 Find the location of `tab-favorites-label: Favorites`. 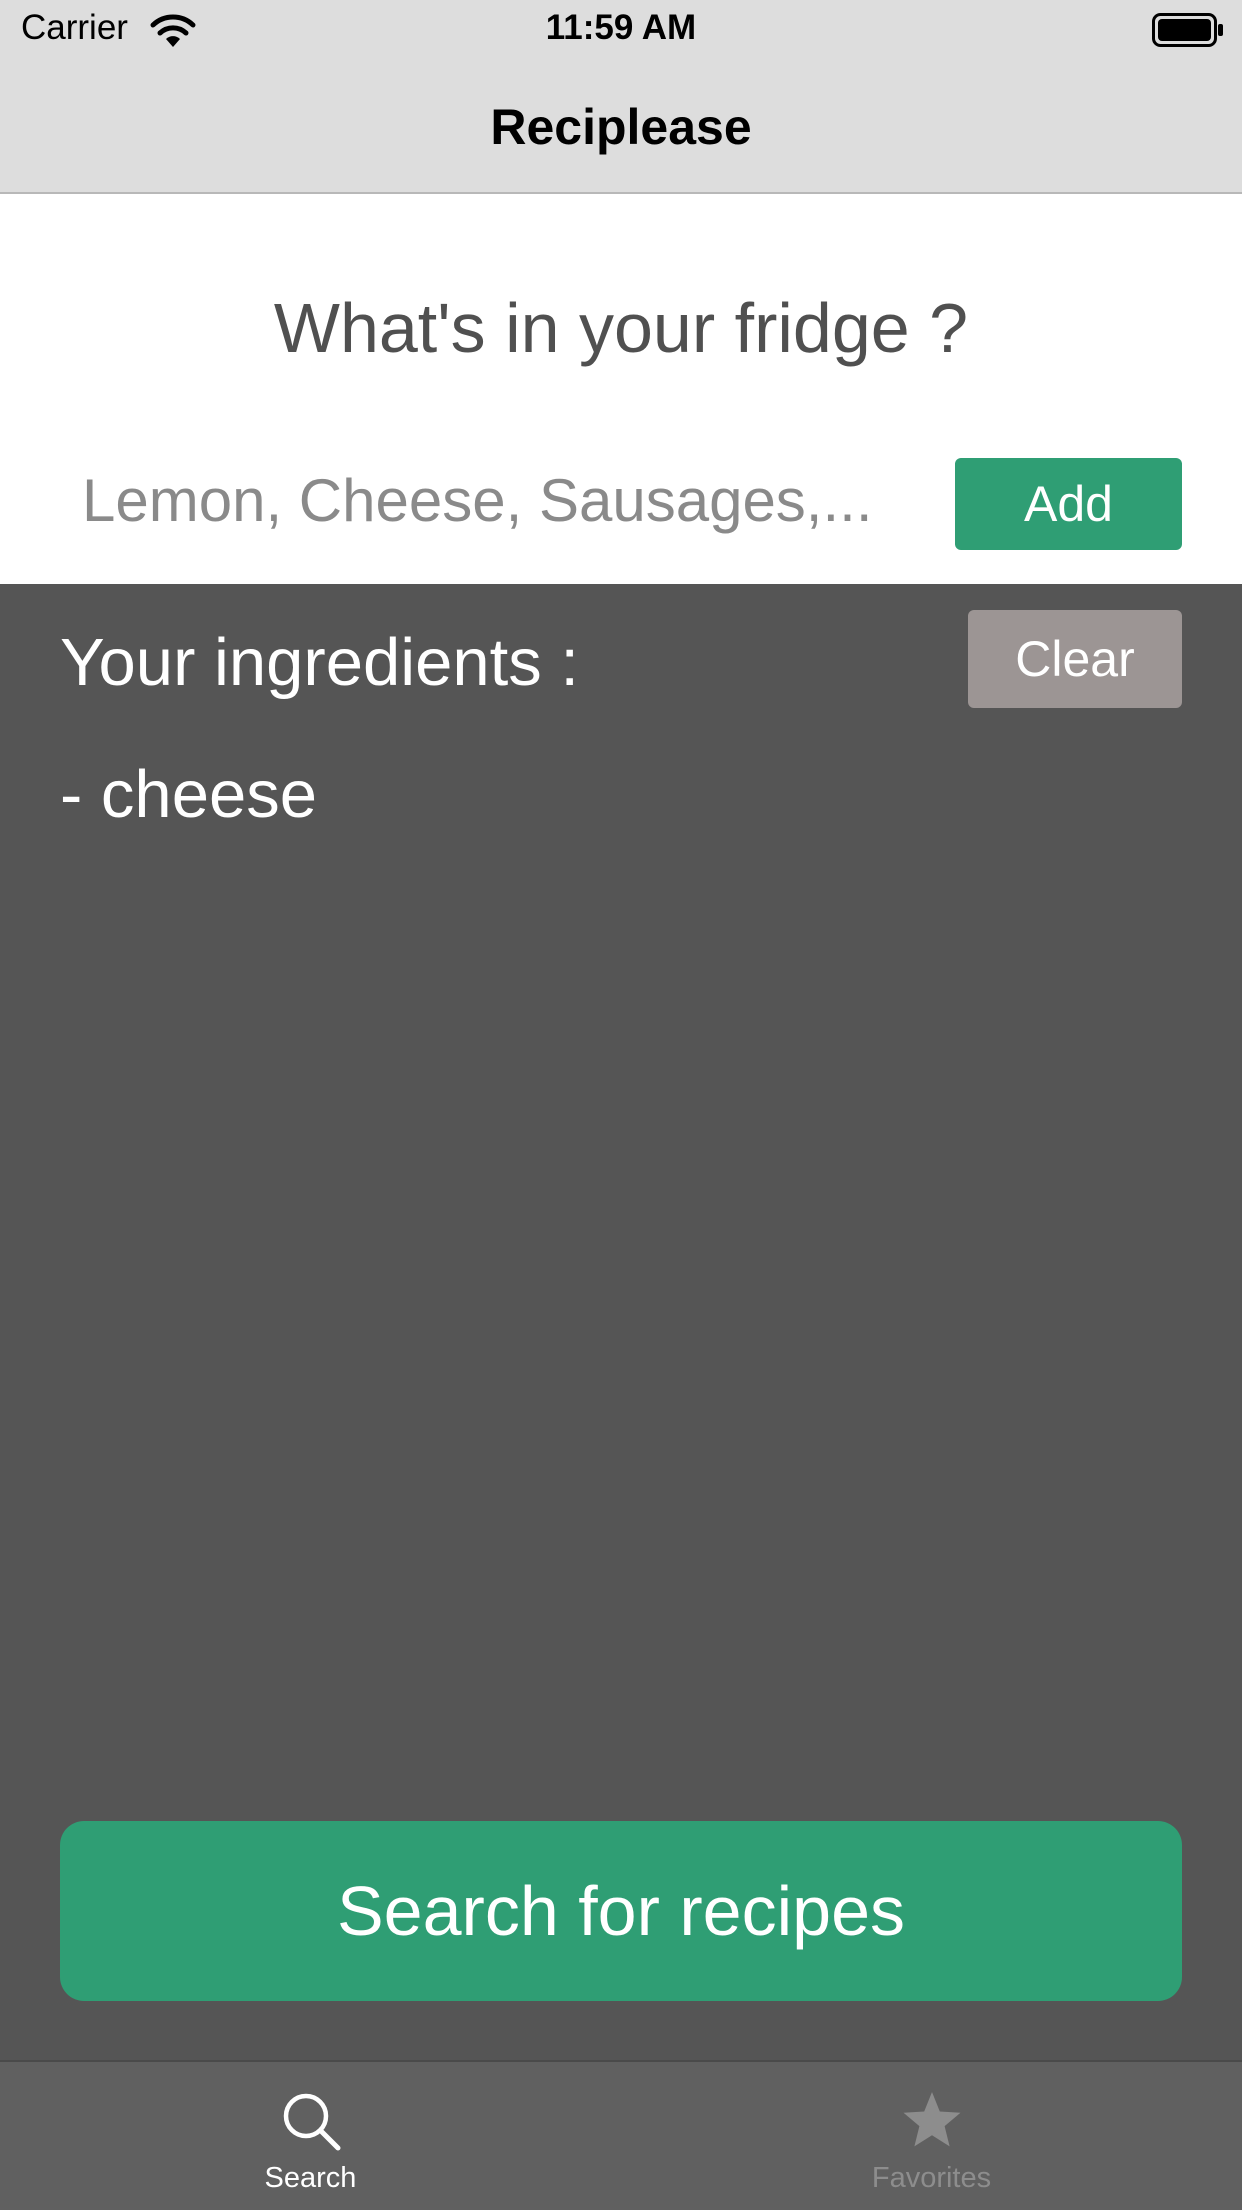

tab-favorites-label: Favorites is located at coordinates (931, 2178).